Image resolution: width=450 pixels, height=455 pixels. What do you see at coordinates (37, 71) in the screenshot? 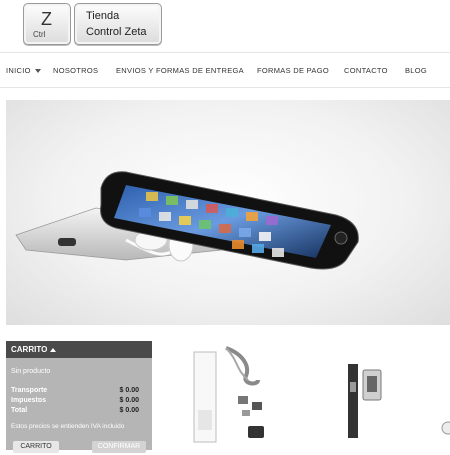
I see `chevron-down-icon` at bounding box center [37, 71].